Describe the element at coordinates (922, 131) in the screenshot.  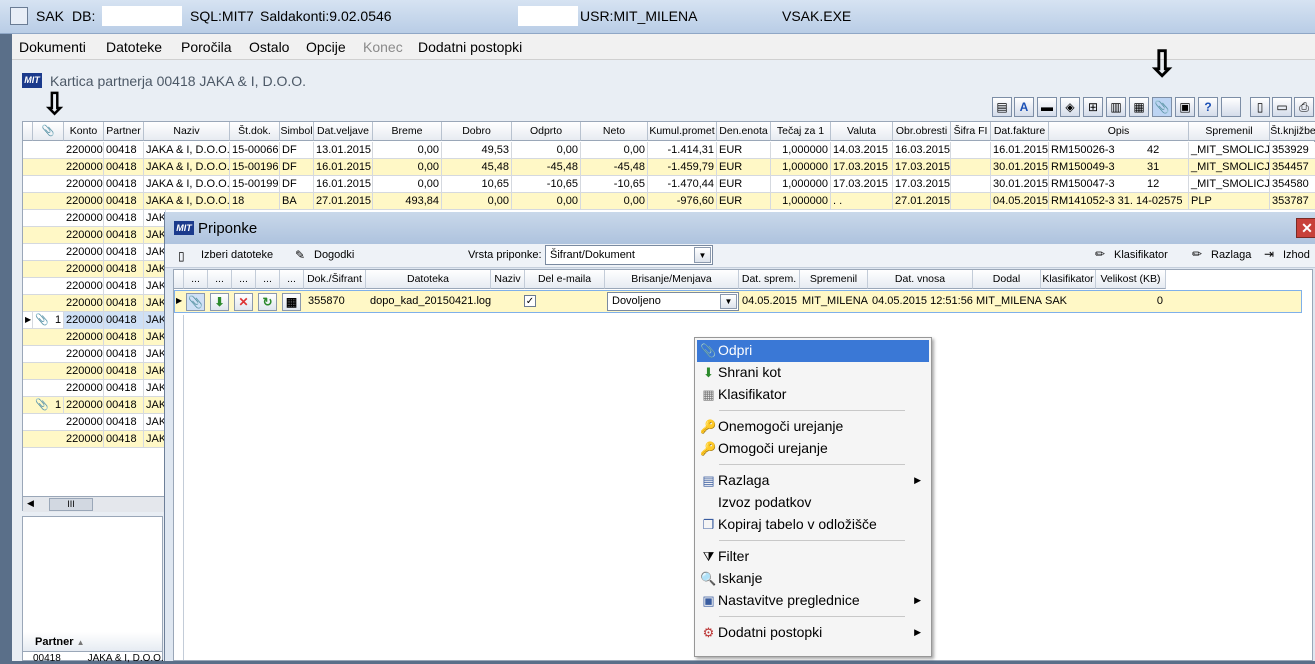
I see `col-obr-obresti: Obr.obresti` at that location.